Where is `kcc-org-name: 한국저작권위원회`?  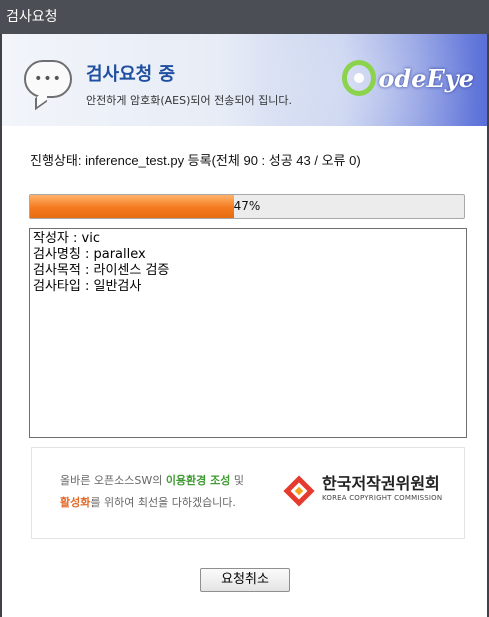
kcc-org-name: 한국저작권위원회 is located at coordinates (381, 483).